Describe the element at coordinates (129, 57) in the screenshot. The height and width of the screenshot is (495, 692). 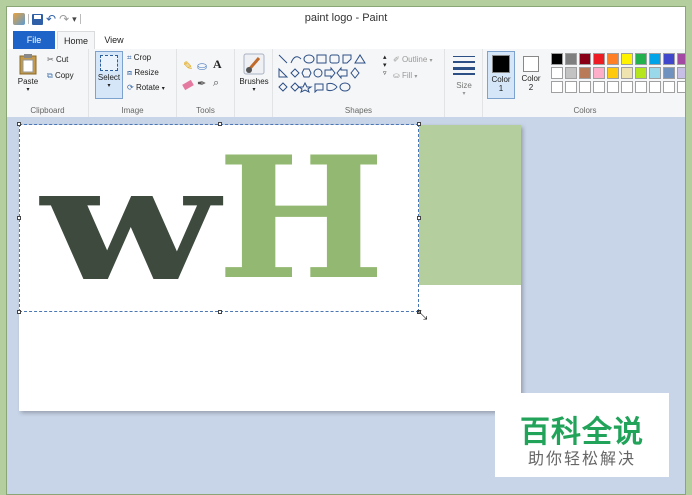
I see `crop-icon: ⌗` at that location.